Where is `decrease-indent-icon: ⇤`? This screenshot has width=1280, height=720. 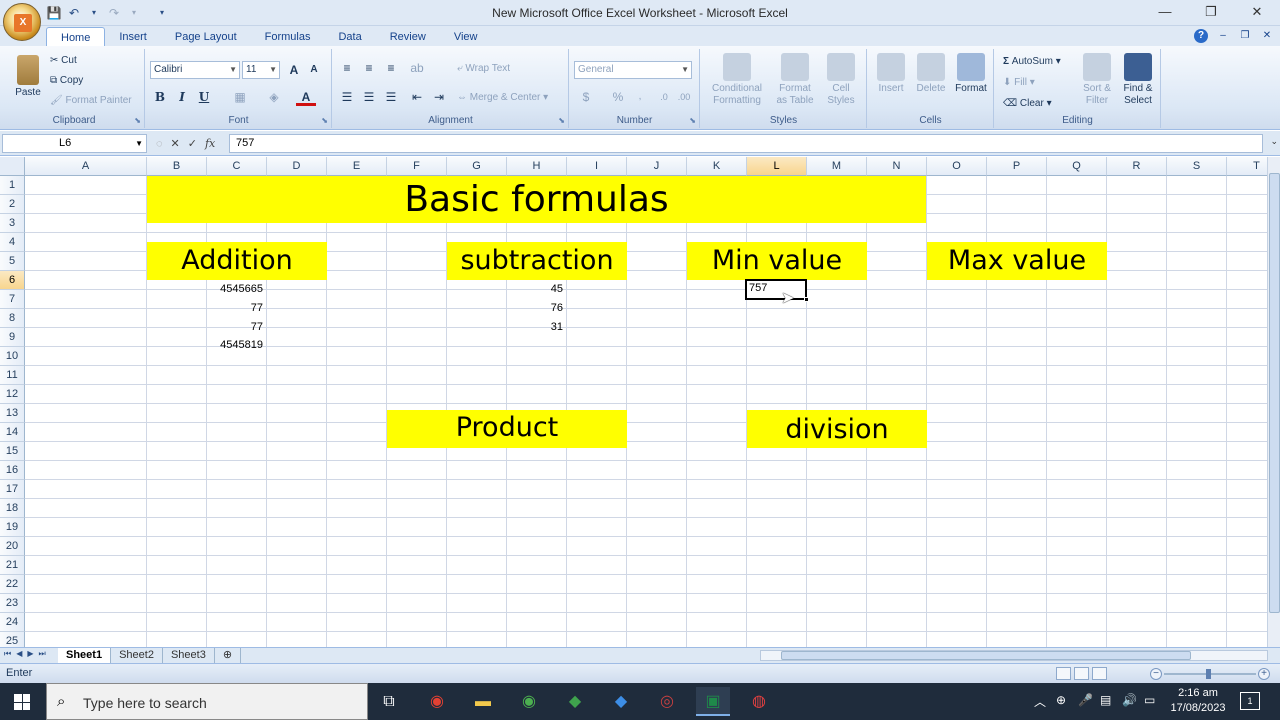
decrease-indent-icon: ⇤ is located at coordinates (417, 97).